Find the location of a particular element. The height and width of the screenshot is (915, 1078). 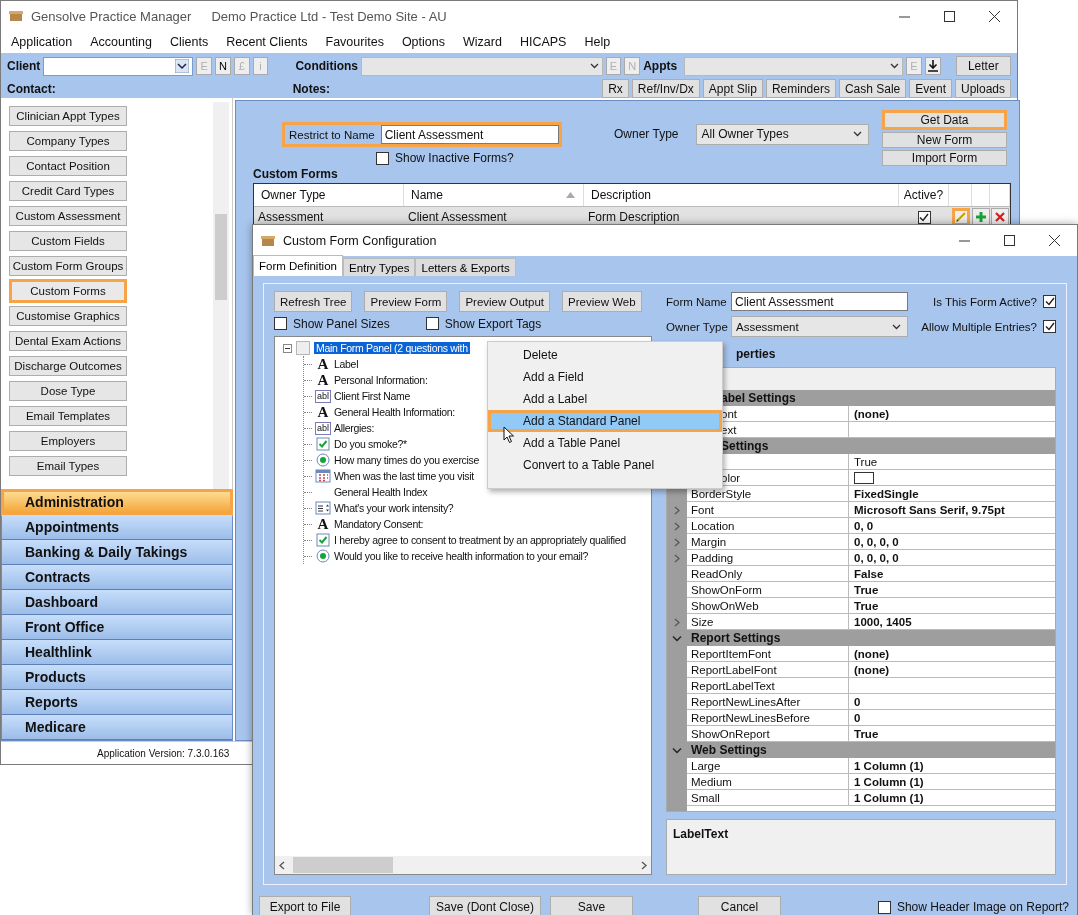

horizontal-scrollbar is located at coordinates (463, 865).